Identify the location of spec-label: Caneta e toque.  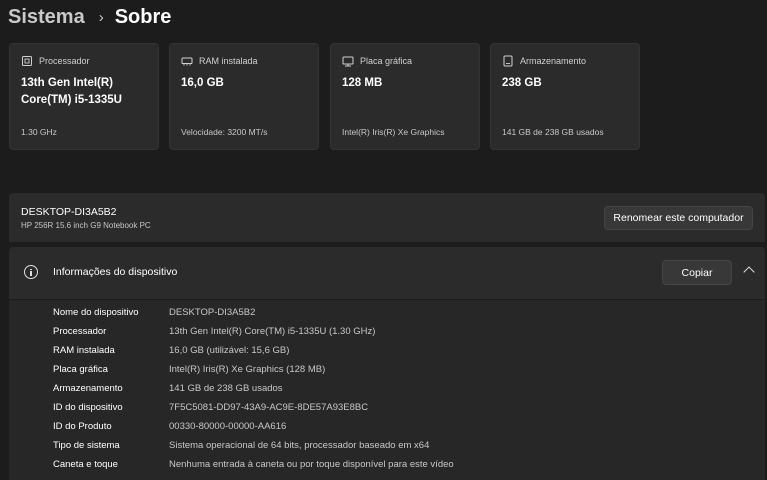
(85, 464).